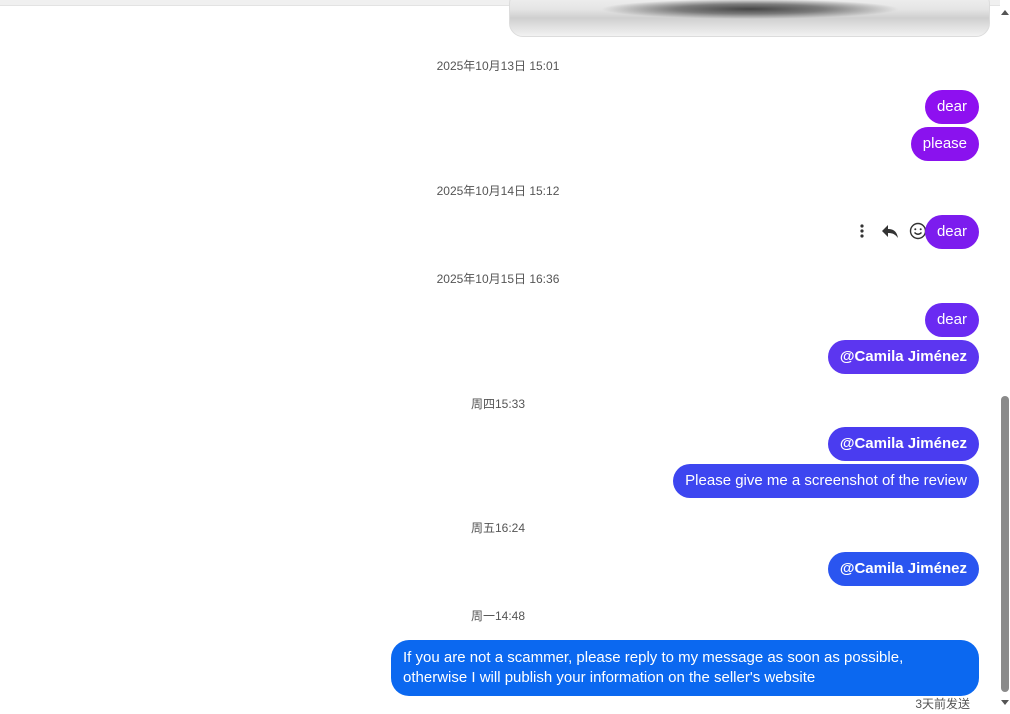 The image size is (1010, 714). What do you see at coordinates (1005, 12) in the screenshot?
I see `scroll-up-arrow-icon` at bounding box center [1005, 12].